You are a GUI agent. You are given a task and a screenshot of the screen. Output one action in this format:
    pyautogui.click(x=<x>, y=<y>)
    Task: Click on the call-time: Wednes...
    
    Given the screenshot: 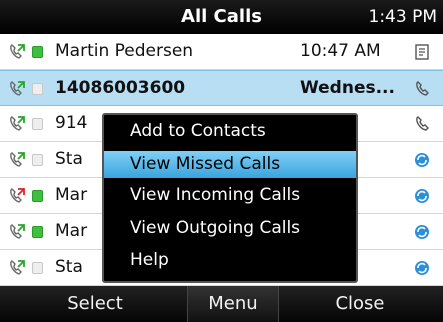 What is the action you would take?
    pyautogui.click(x=347, y=88)
    